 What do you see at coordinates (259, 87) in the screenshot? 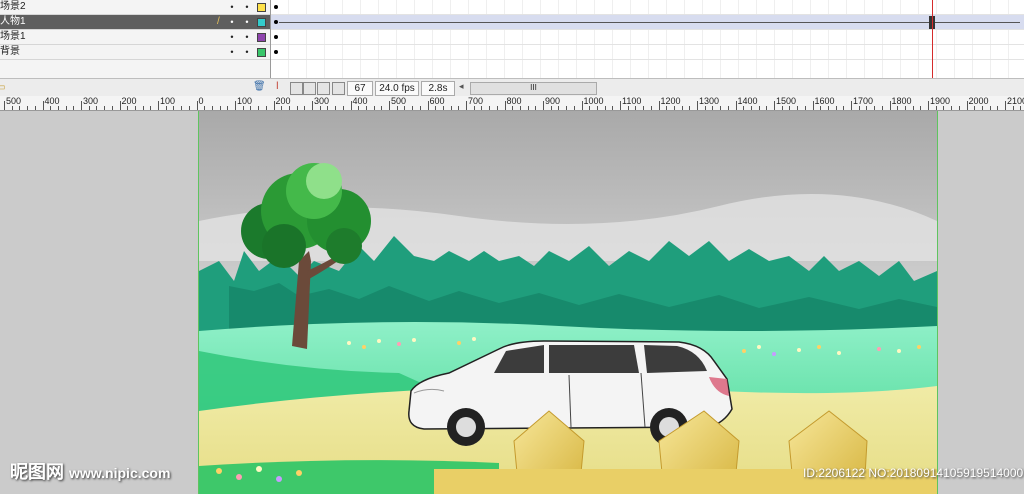
I see `trash-icon: 🗑` at bounding box center [259, 87].